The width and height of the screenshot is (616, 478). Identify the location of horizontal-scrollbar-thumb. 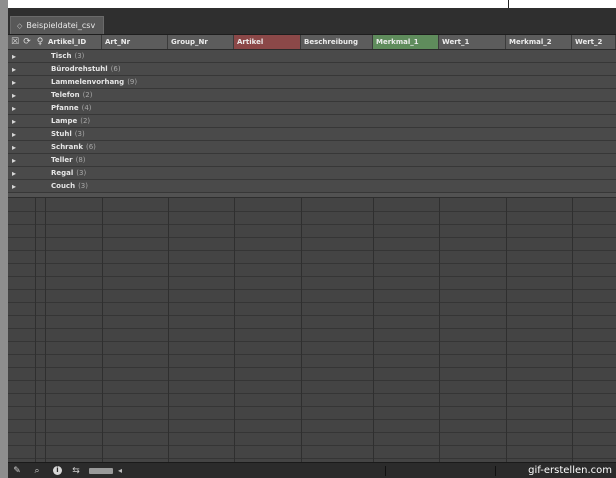
(101, 471).